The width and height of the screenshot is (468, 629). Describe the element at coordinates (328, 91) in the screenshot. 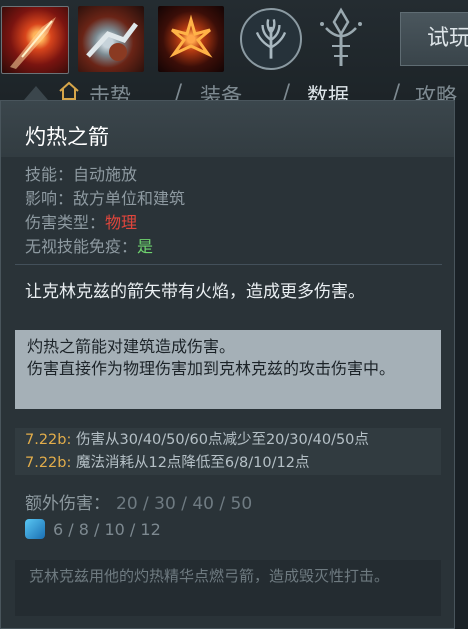

I see `tab-stats: 数据` at that location.